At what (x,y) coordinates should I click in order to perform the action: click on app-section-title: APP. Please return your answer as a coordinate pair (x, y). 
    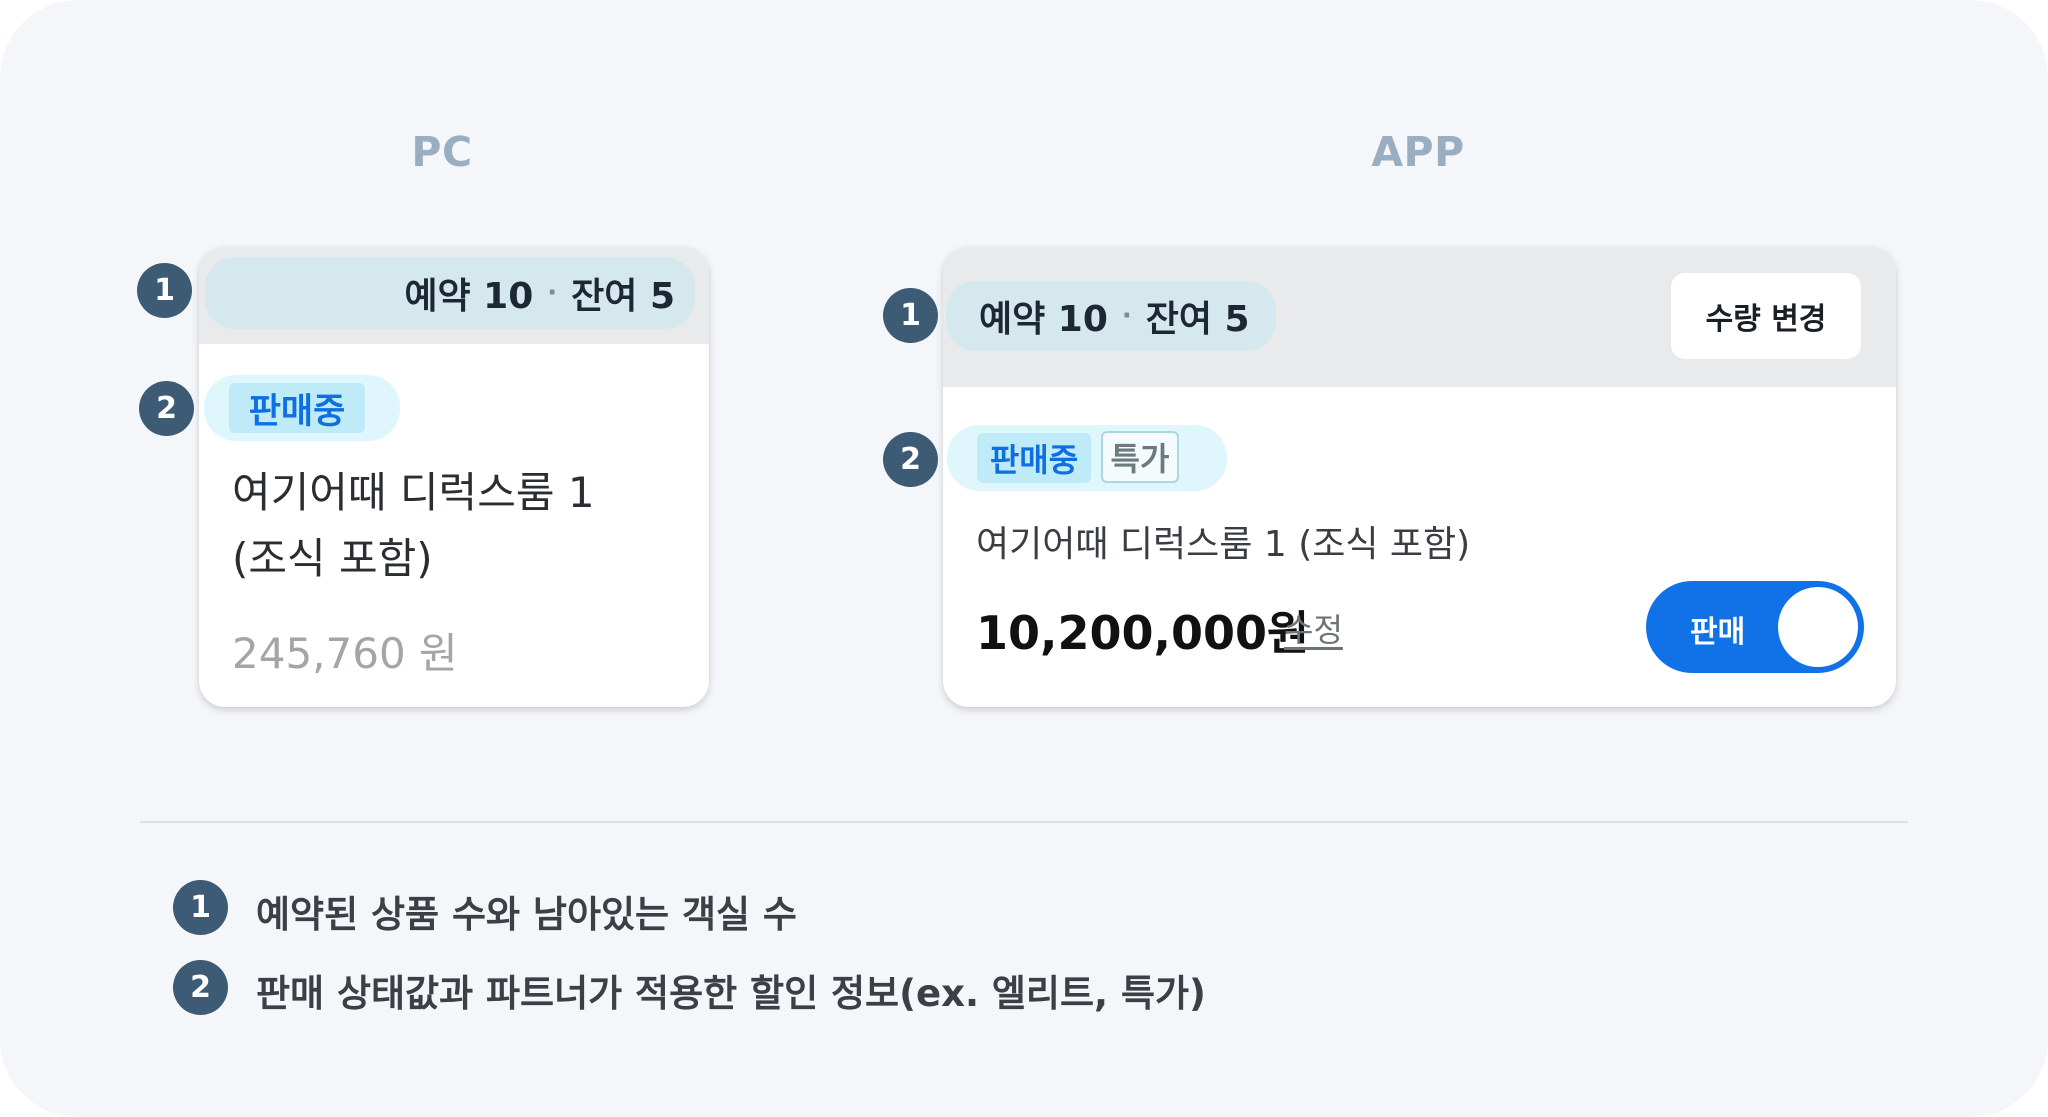
    Looking at the image, I should click on (1418, 152).